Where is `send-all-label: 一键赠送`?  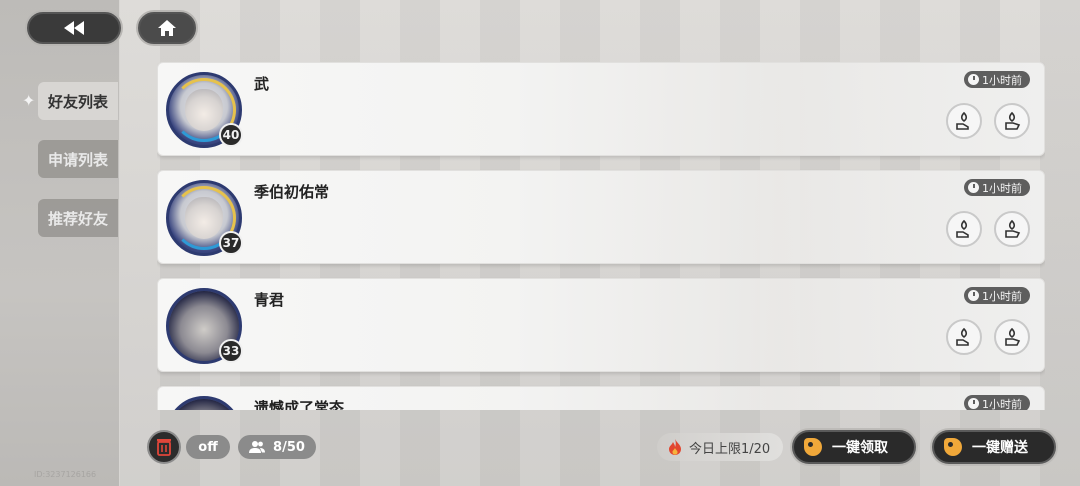
send-all-label: 一键赠送 is located at coordinates (1000, 448).